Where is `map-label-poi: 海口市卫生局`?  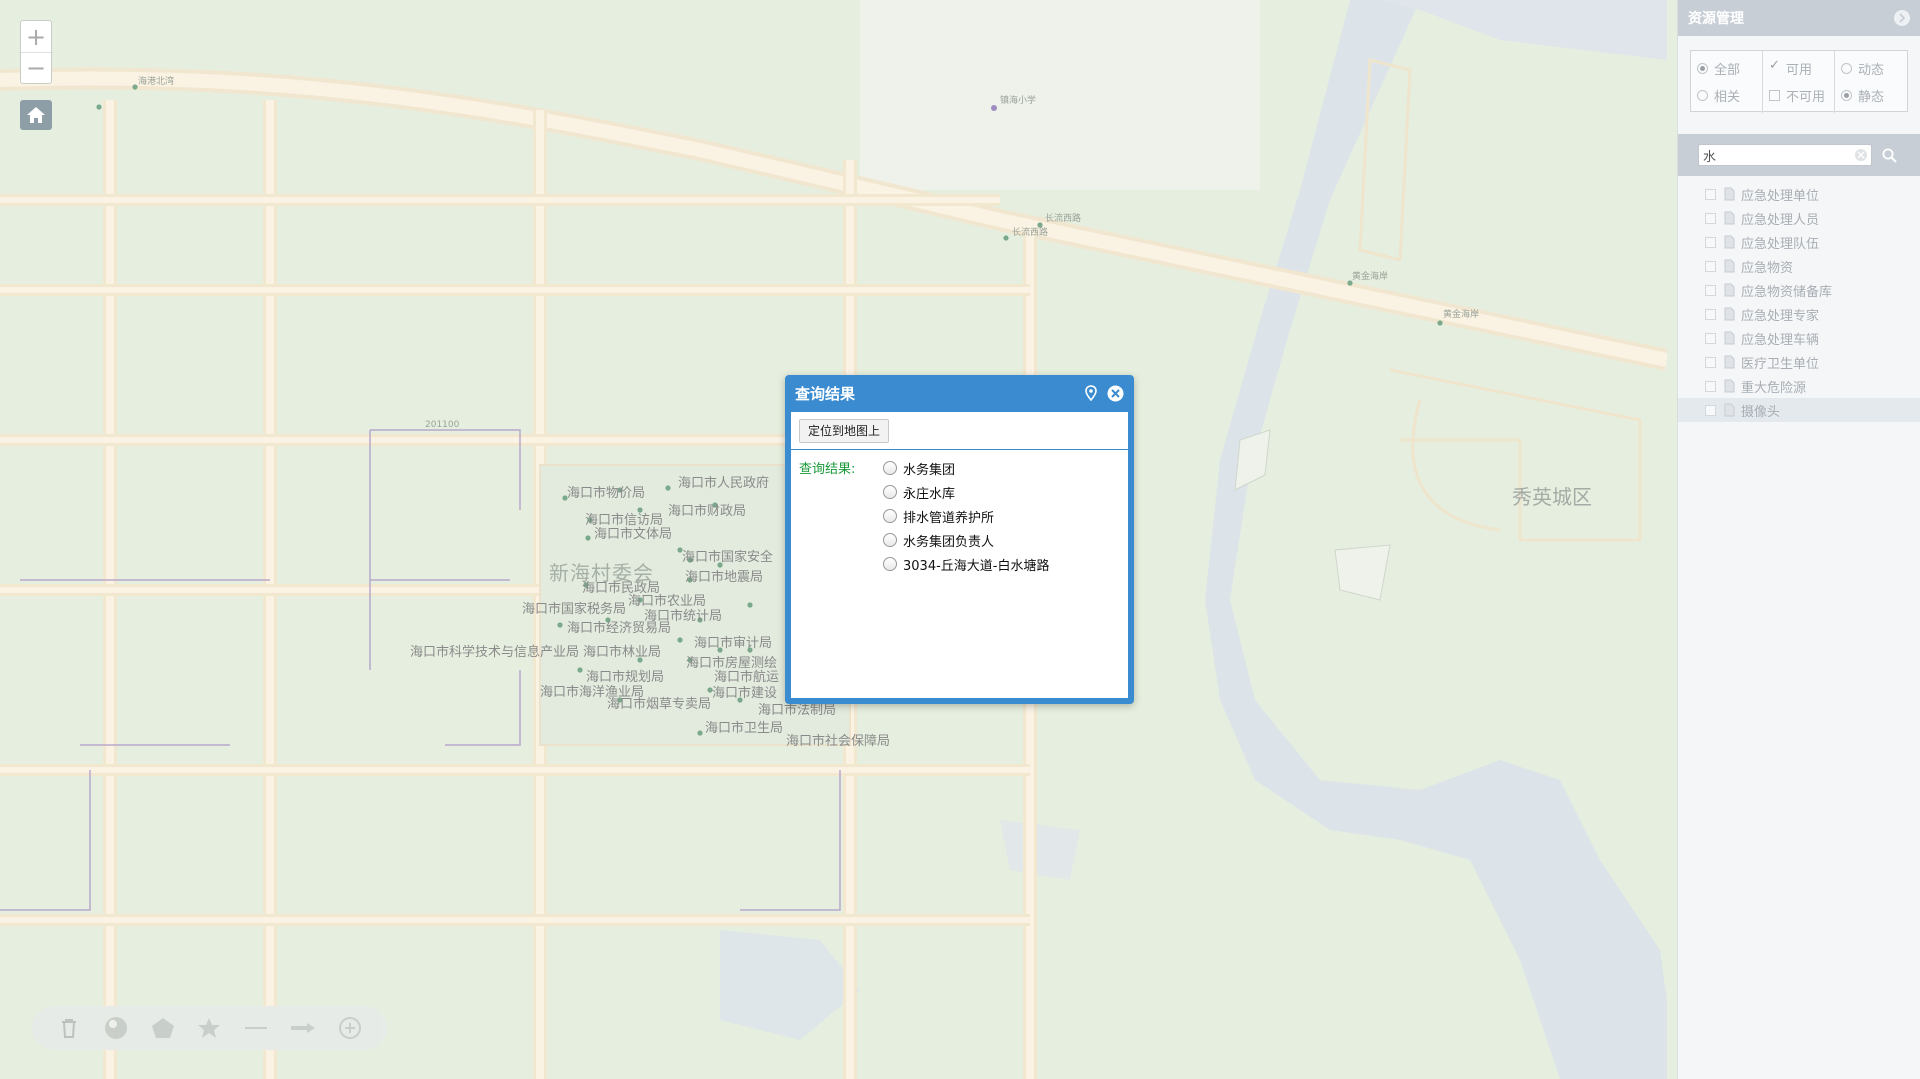
map-label-poi: 海口市卫生局 is located at coordinates (744, 728).